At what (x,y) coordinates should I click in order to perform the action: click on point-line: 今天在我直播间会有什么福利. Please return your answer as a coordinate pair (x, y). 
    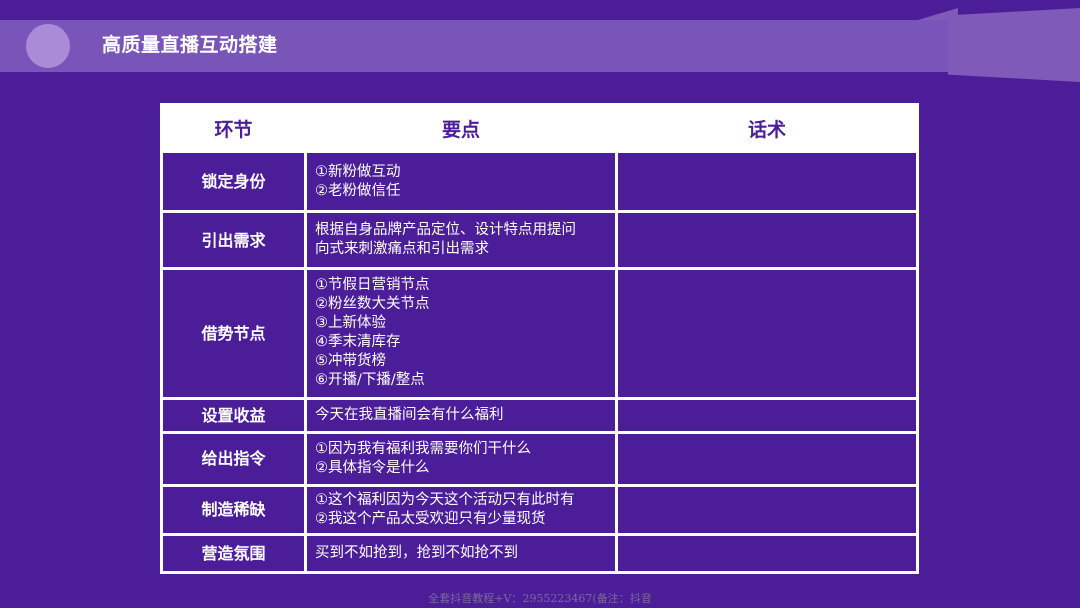
    Looking at the image, I should click on (409, 414).